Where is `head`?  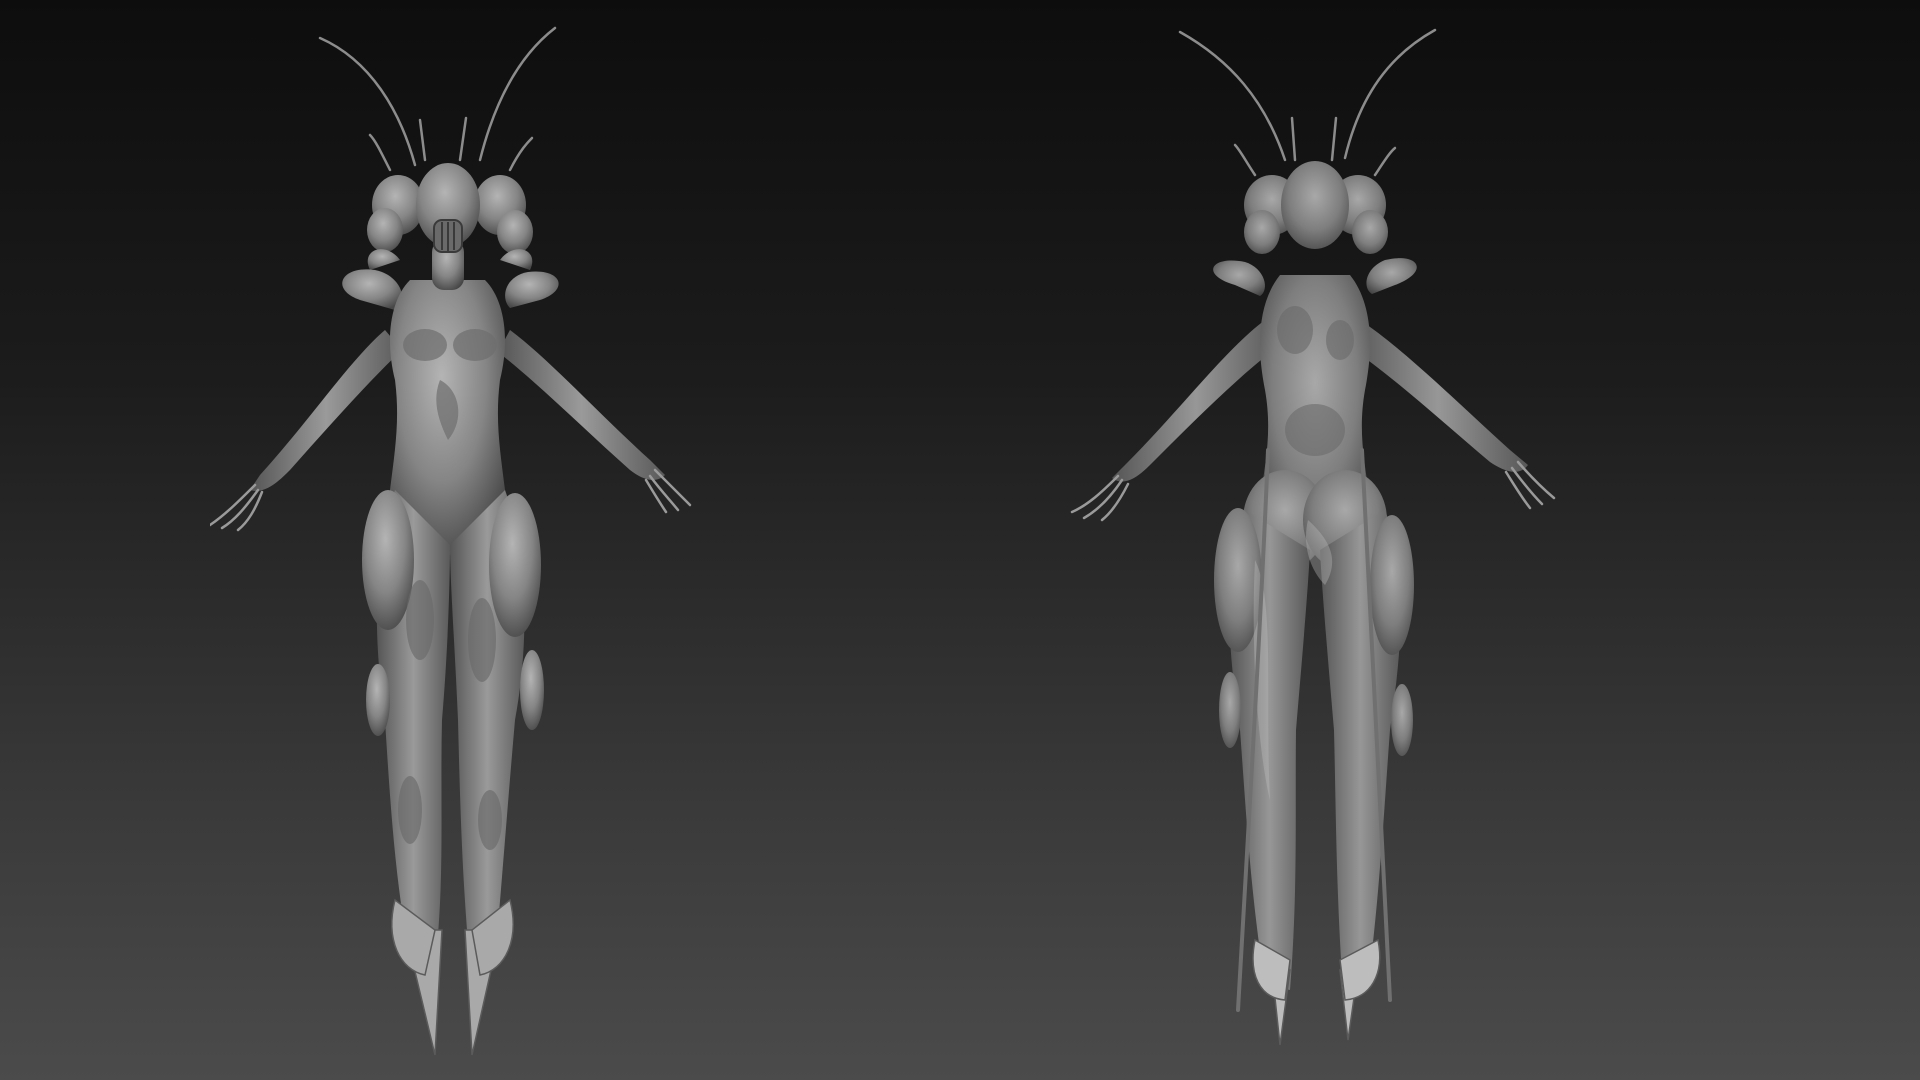
head is located at coordinates (1315, 205).